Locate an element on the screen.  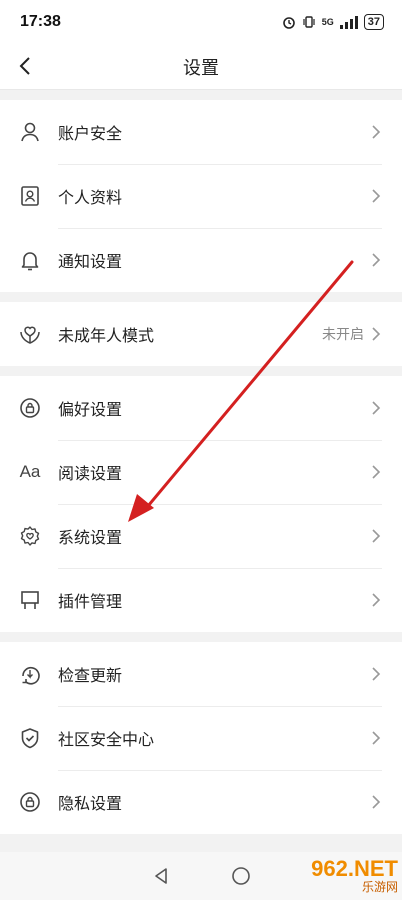
signal-icon is located at coordinates (348, 22).